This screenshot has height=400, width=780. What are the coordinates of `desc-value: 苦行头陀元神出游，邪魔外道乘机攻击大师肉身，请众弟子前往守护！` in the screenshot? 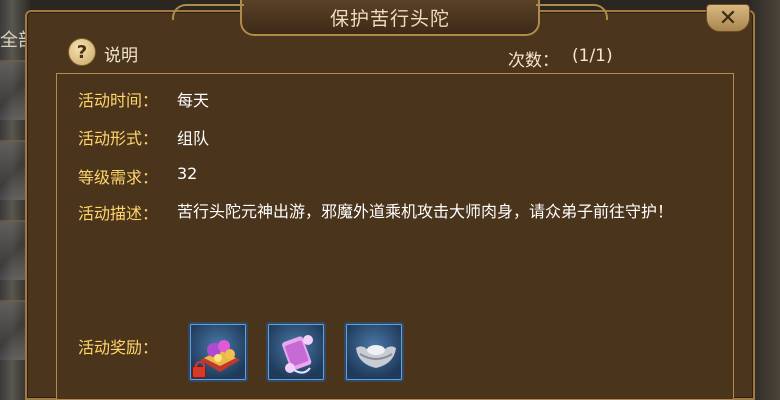 It's located at (425, 211).